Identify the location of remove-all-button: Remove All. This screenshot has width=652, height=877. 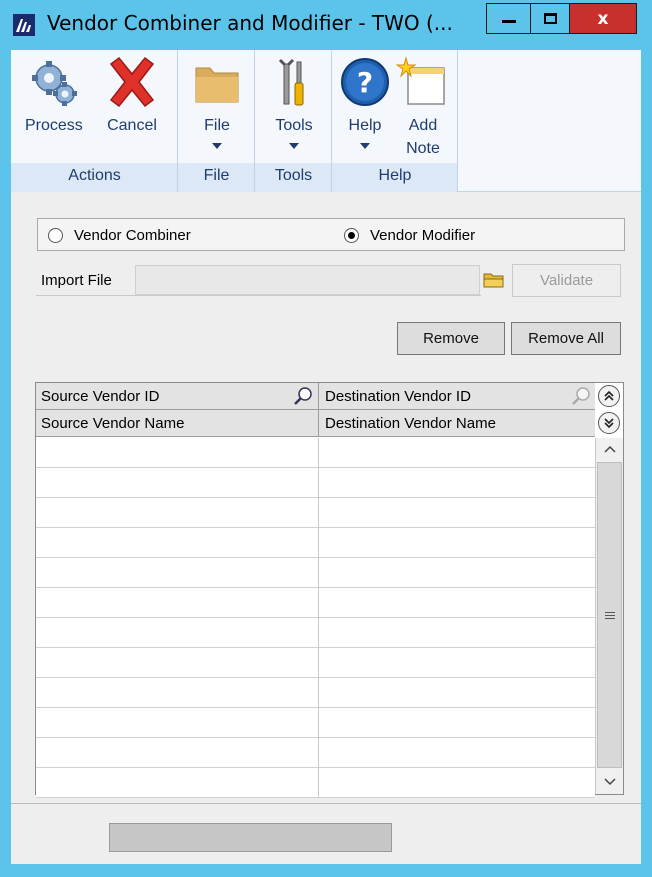
(566, 338).